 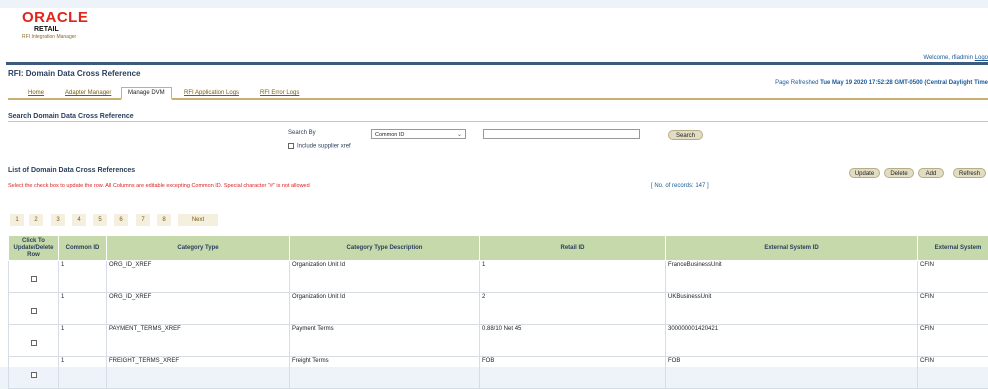 I want to click on tab-home: Home, so click(x=36, y=93).